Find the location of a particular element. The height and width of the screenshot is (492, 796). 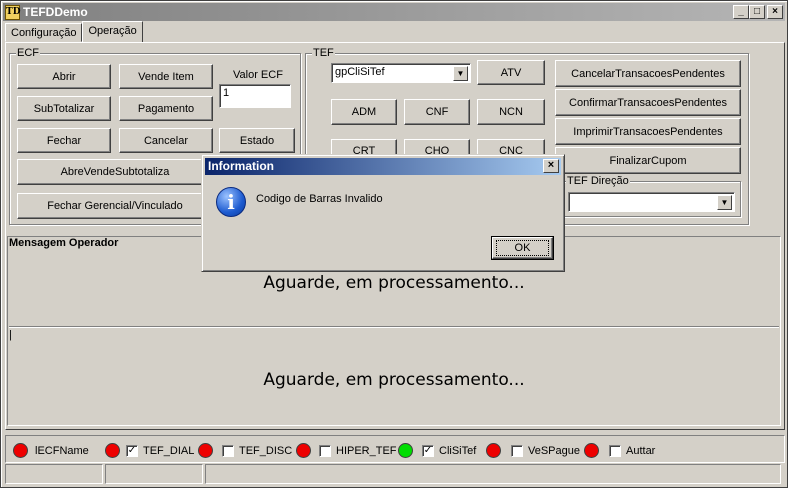

pagamento-button: Pagamento is located at coordinates (166, 108).